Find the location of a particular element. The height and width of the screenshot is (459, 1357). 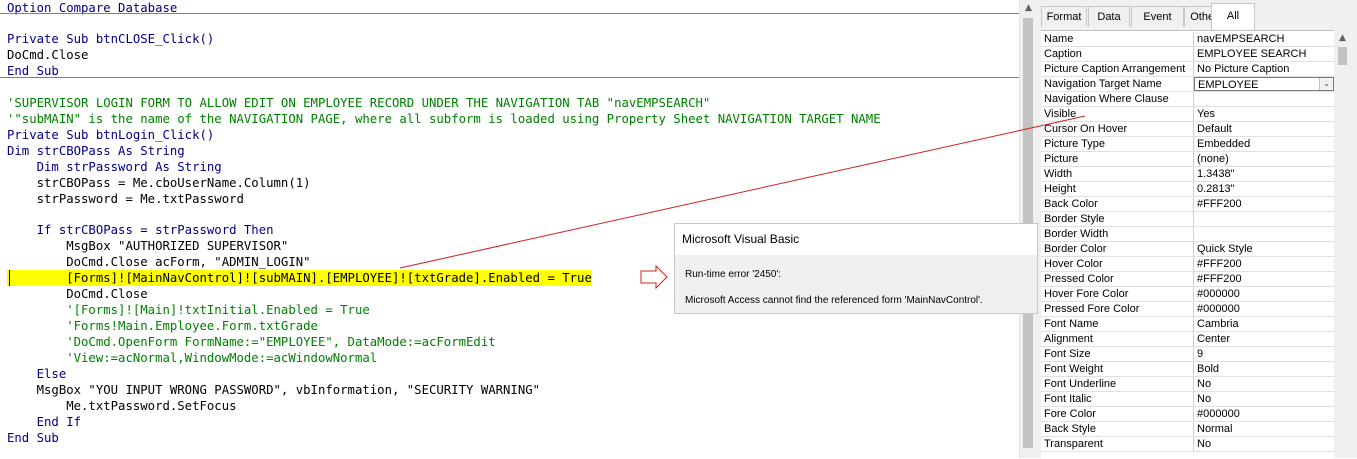

property-row: Caption EMPLOYEE SEARCH is located at coordinates (1187, 54).